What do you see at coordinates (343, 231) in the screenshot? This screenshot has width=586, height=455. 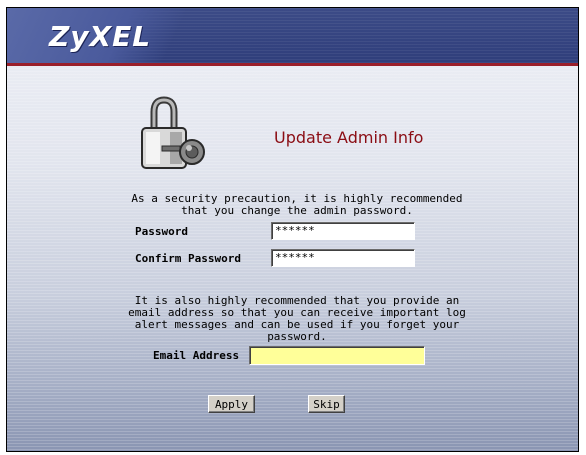 I see `password-field: ******` at bounding box center [343, 231].